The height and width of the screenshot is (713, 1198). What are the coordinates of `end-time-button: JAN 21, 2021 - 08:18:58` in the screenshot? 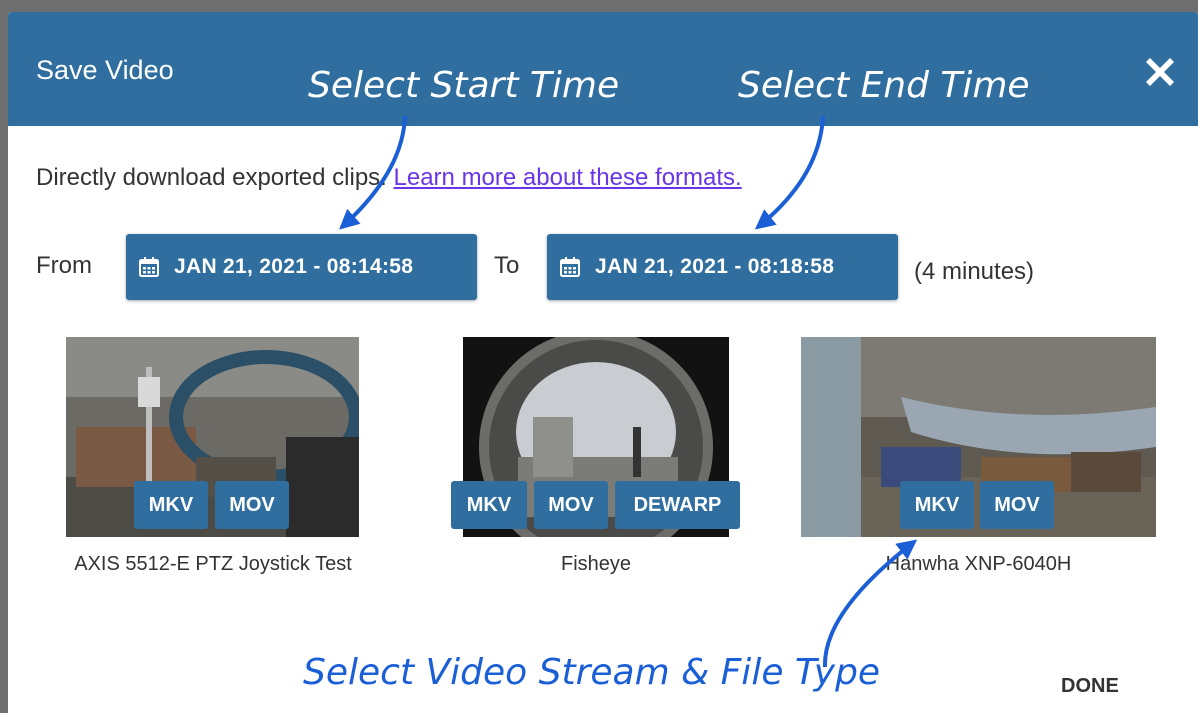 It's located at (722, 267).